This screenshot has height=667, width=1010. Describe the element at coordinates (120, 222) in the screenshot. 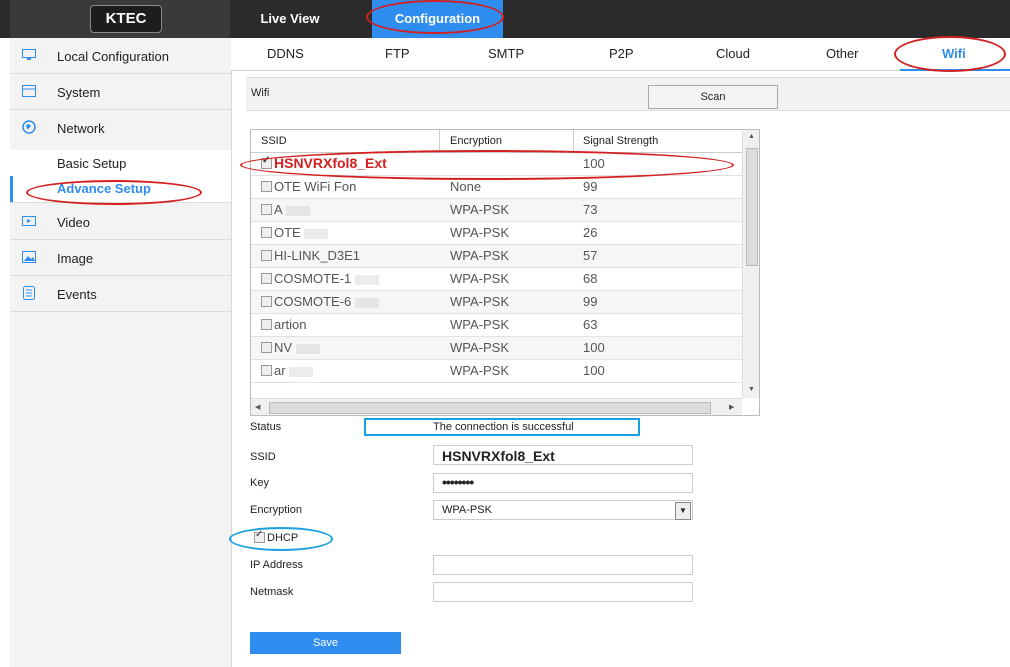

I see `sidebar-item-video: Video` at that location.